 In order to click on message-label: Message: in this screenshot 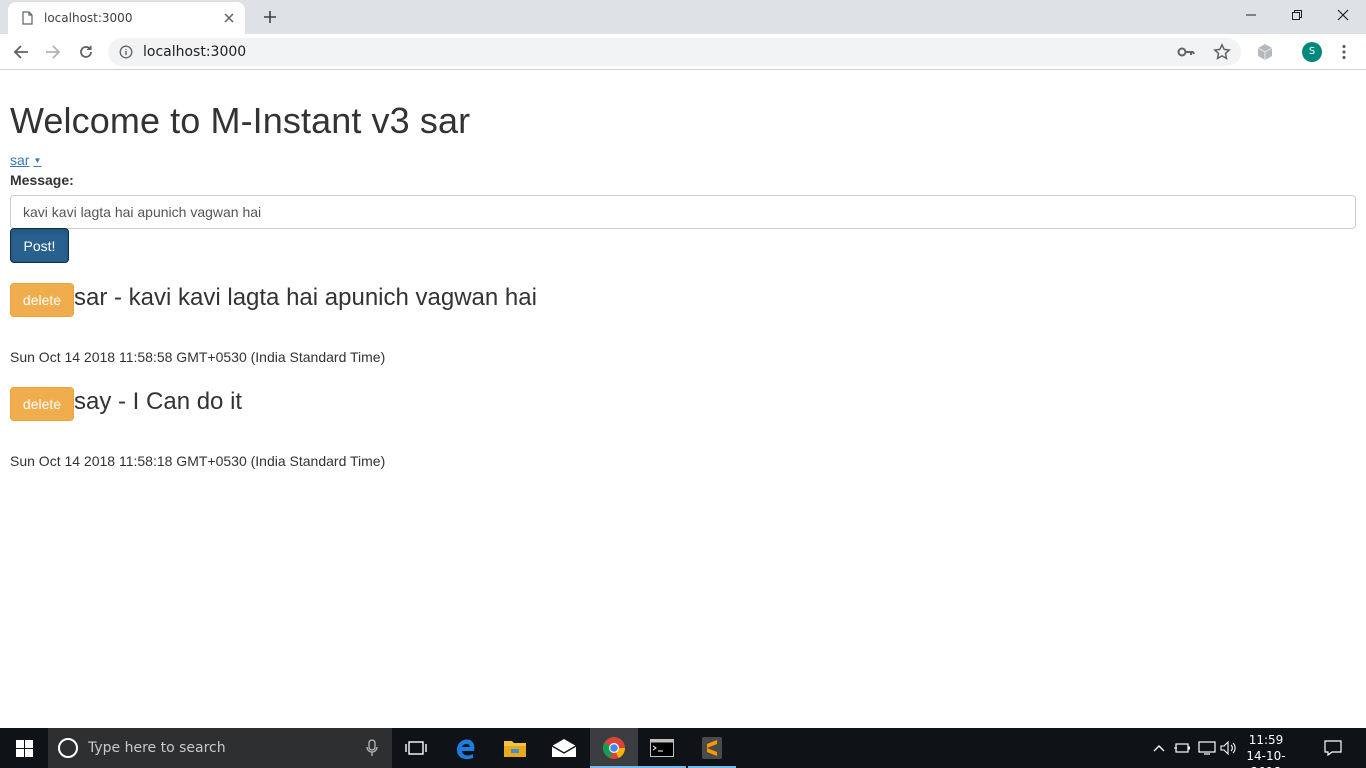, I will do `click(42, 180)`.